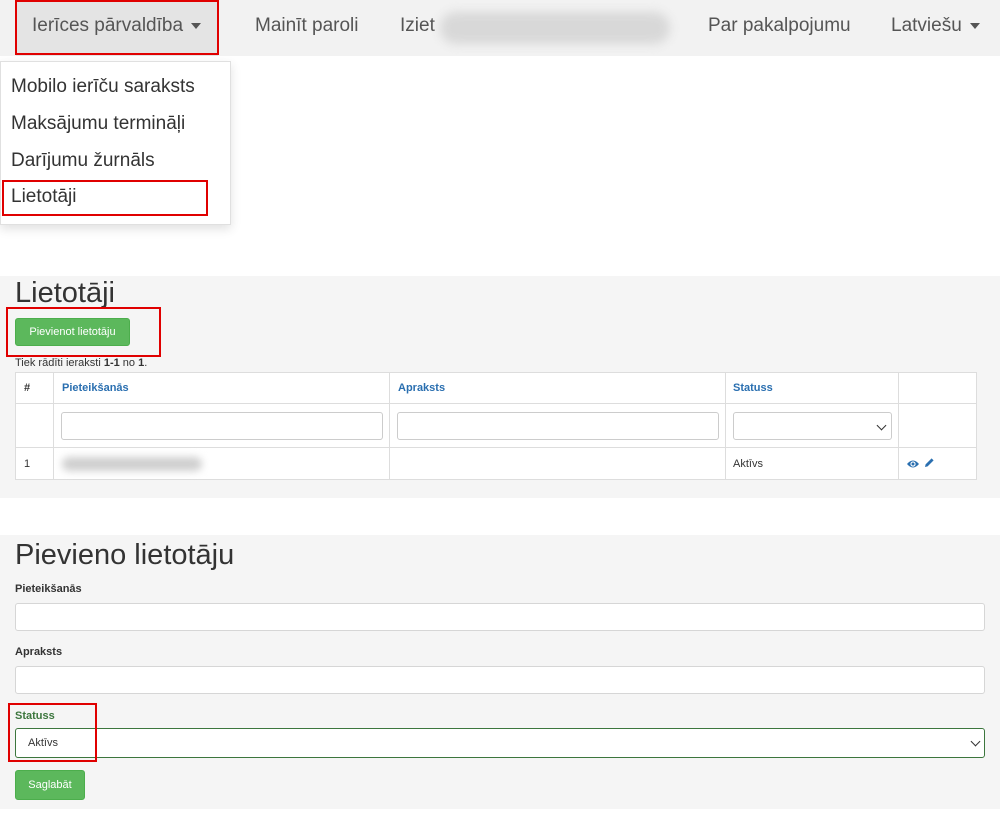 The width and height of the screenshot is (1000, 833). I want to click on login-filter-input, so click(222, 426).